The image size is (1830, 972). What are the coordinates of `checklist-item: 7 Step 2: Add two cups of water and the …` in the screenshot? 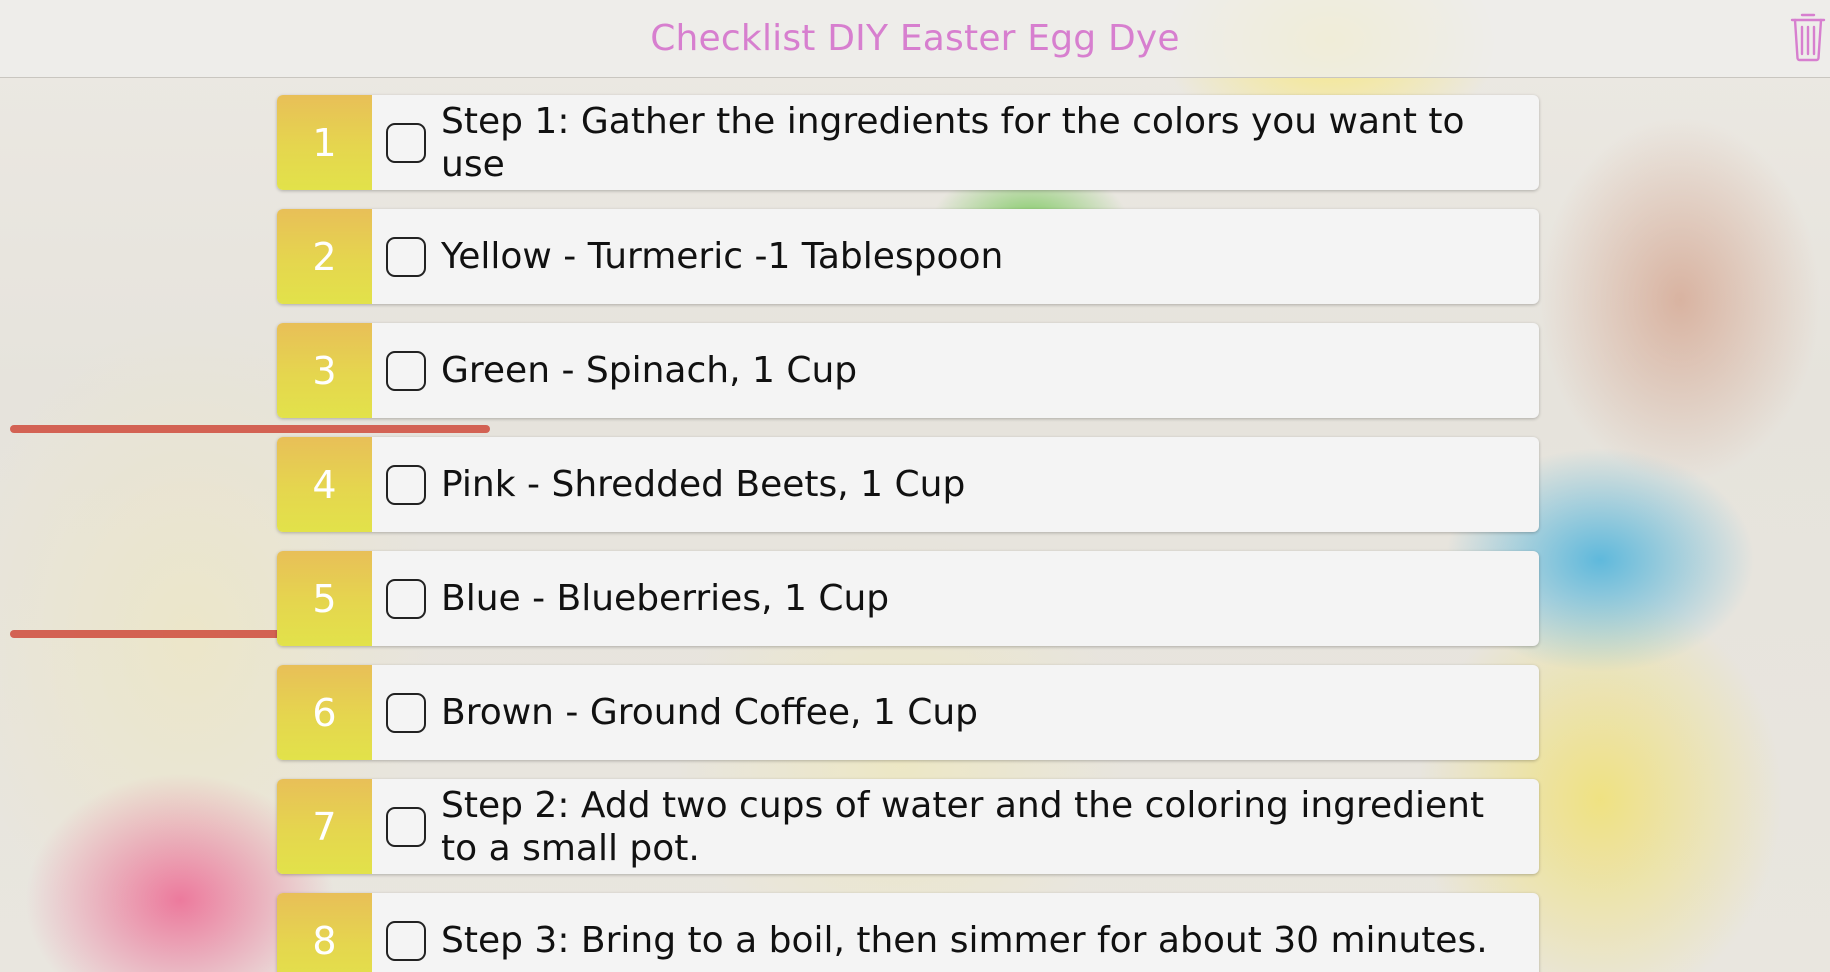 It's located at (908, 826).